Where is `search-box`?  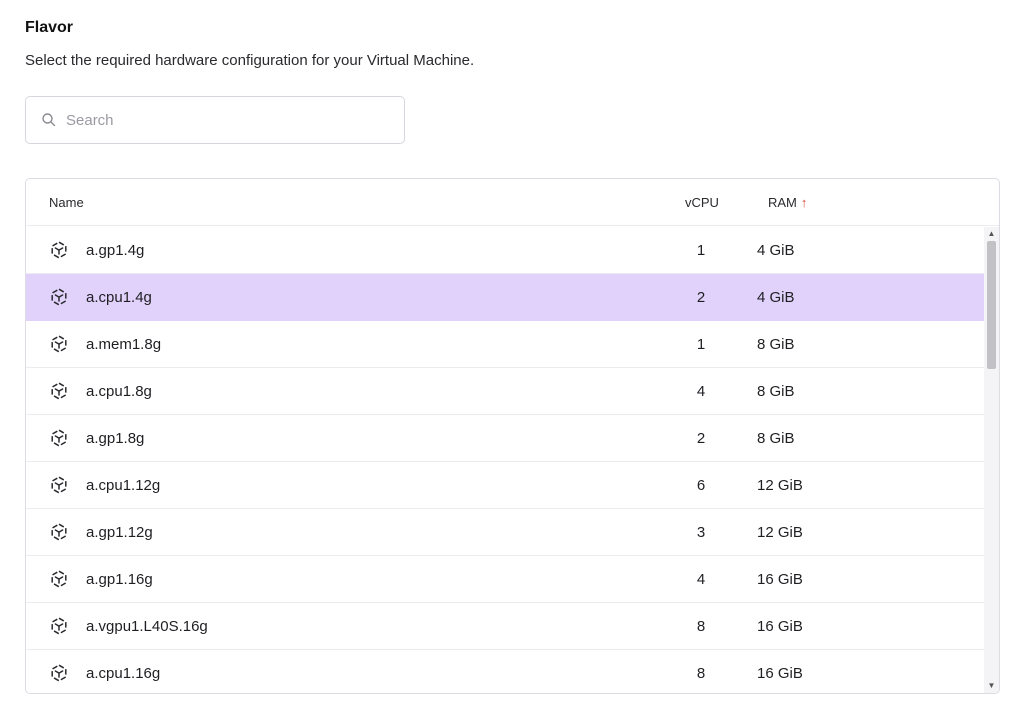 search-box is located at coordinates (215, 120).